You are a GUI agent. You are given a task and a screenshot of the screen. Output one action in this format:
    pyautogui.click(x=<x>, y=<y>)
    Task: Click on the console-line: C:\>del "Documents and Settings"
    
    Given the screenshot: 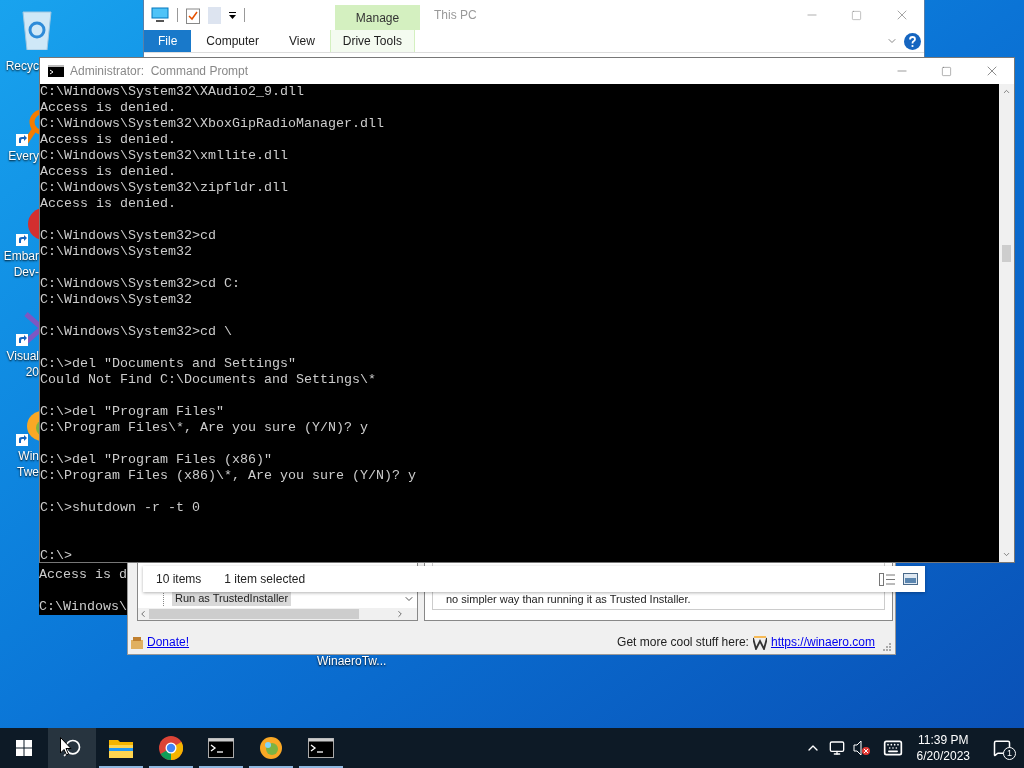 What is the action you would take?
    pyautogui.click(x=168, y=364)
    